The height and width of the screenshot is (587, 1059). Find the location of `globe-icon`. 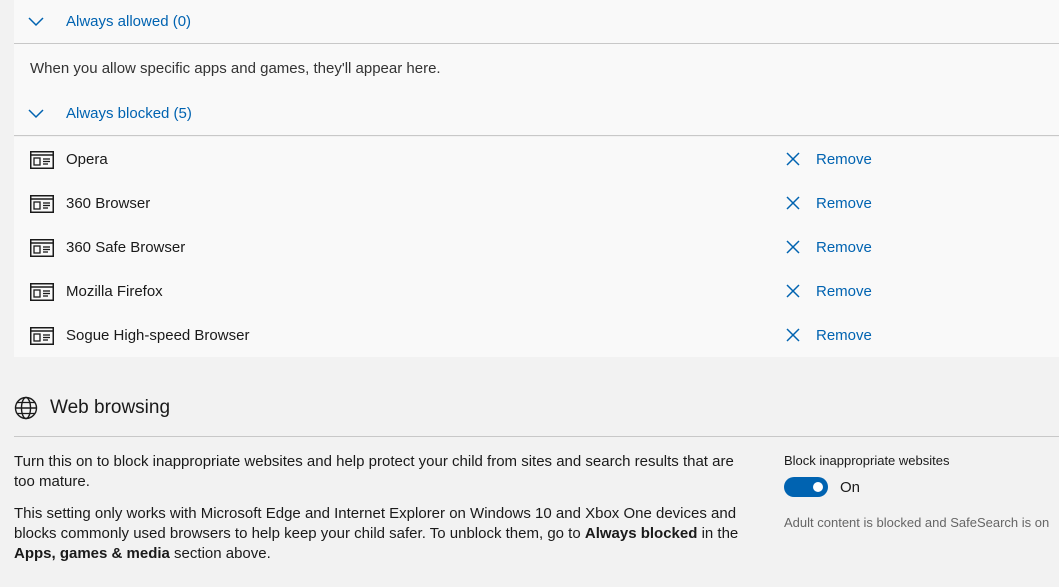

globe-icon is located at coordinates (26, 408).